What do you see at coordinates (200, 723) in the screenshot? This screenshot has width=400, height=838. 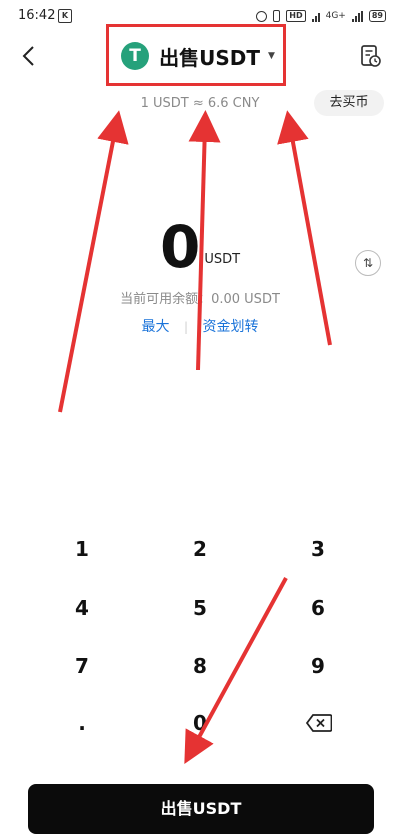 I see `key-0: 0` at bounding box center [200, 723].